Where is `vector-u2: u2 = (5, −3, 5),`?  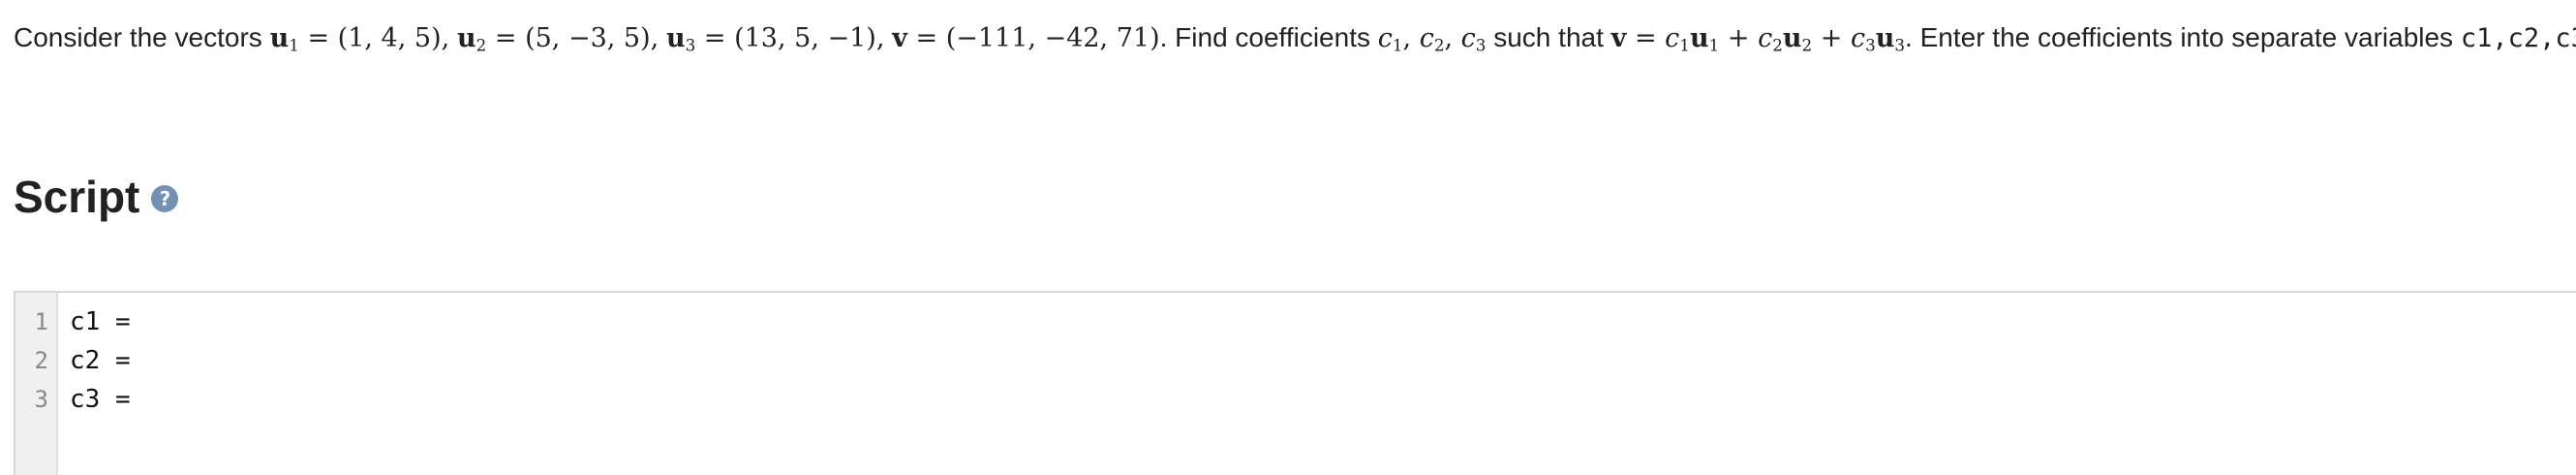
vector-u2: u2 = (5, −3, 5), is located at coordinates (557, 39).